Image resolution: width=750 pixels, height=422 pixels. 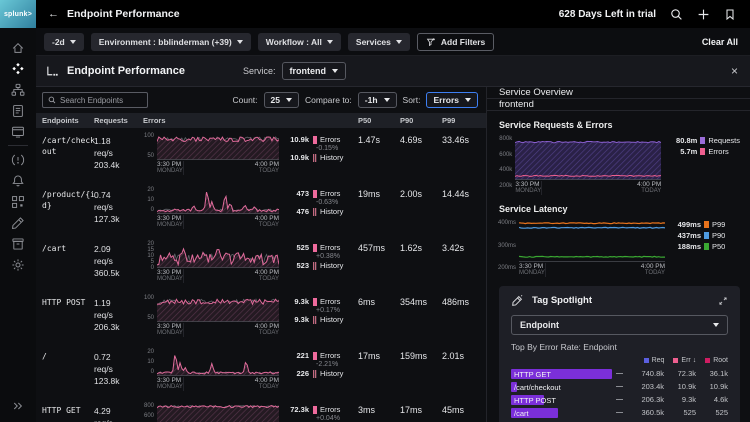 What do you see at coordinates (69, 200) in the screenshot?
I see `endpoint-name: /product/{id}` at bounding box center [69, 200].